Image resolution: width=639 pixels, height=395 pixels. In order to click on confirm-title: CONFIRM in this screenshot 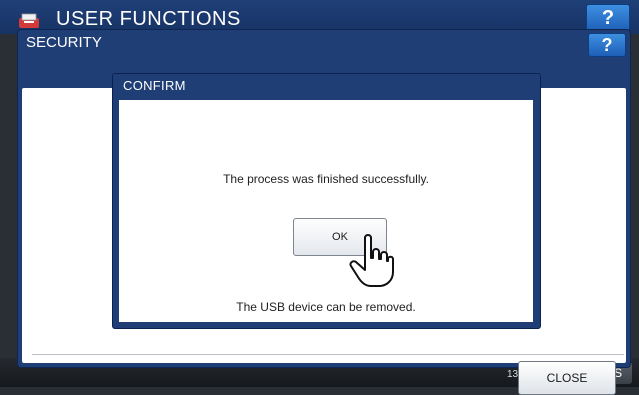, I will do `click(154, 85)`.